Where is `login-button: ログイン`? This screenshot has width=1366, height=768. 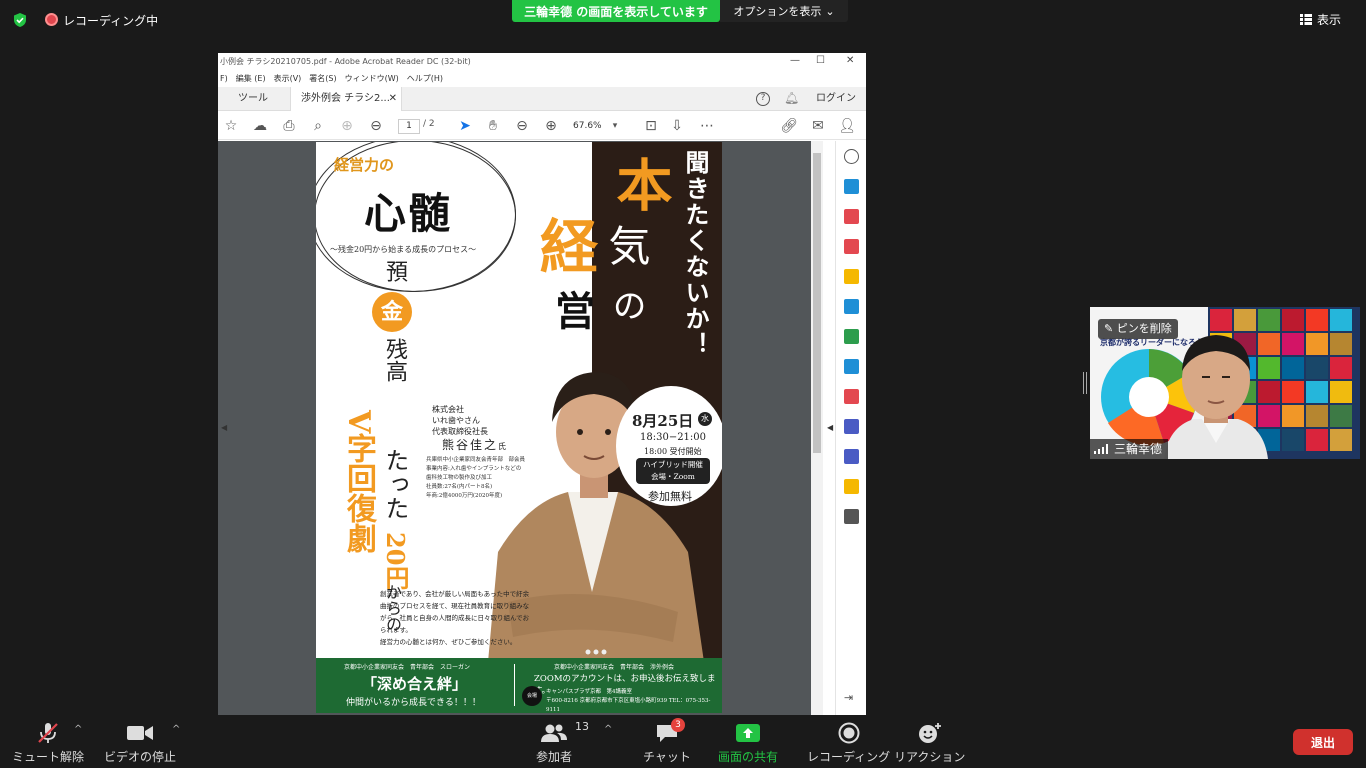 login-button: ログイン is located at coordinates (836, 99).